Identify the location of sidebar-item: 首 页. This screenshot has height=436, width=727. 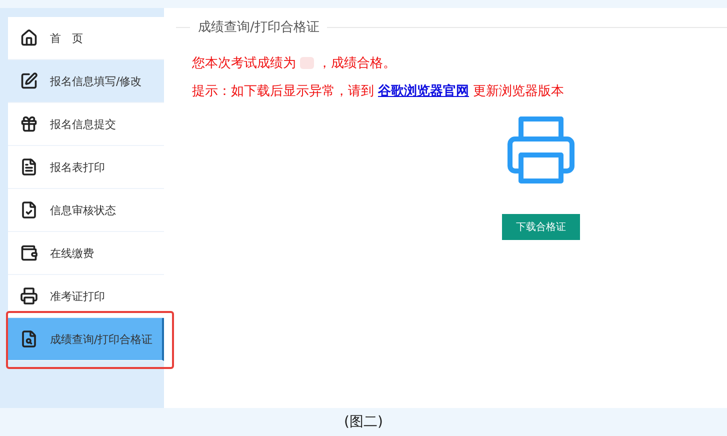
(86, 38).